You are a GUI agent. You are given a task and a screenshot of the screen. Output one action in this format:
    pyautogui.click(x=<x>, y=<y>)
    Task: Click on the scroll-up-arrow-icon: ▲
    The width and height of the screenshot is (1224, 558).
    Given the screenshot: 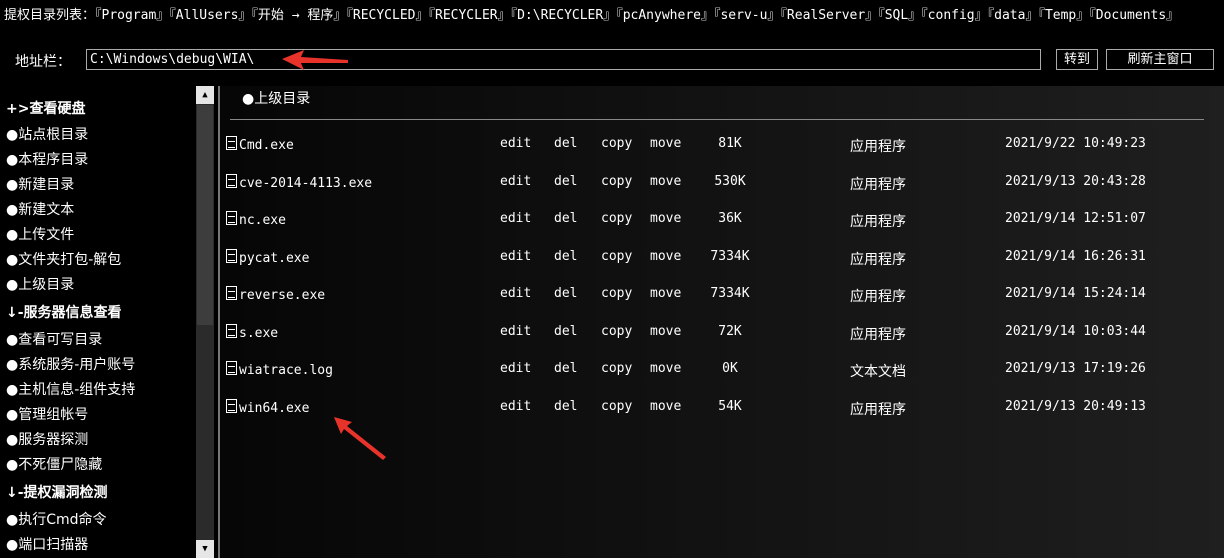 What is the action you would take?
    pyautogui.click(x=205, y=95)
    